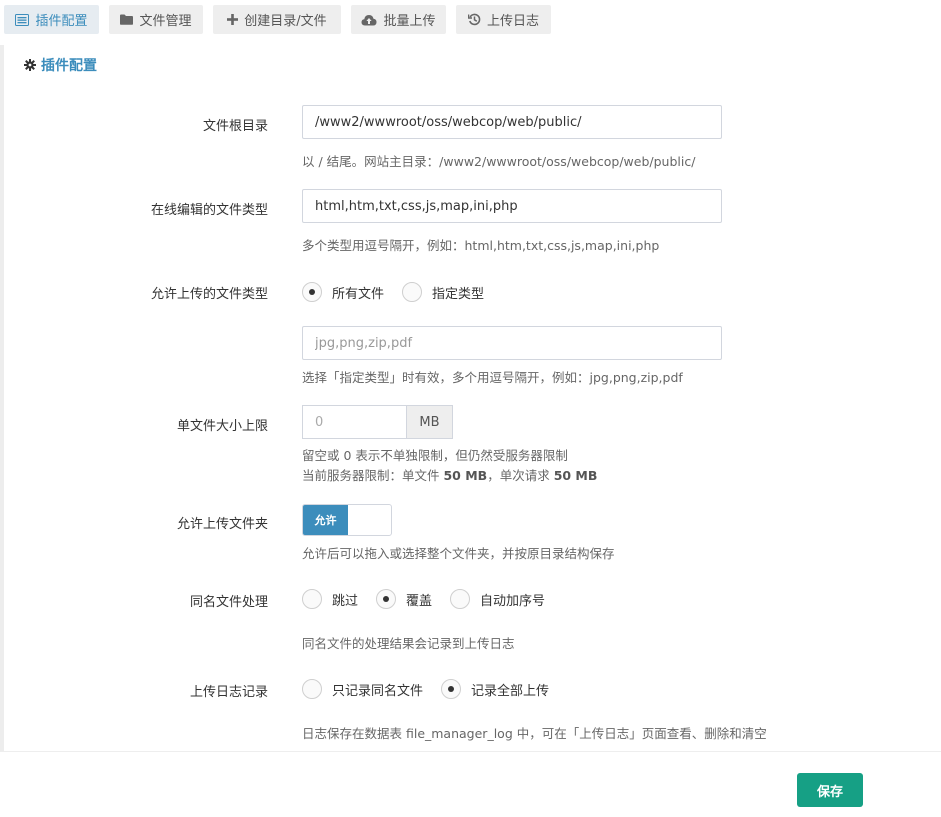 The height and width of the screenshot is (817, 941). What do you see at coordinates (470, 784) in the screenshot?
I see `form-footer: 保存` at bounding box center [470, 784].